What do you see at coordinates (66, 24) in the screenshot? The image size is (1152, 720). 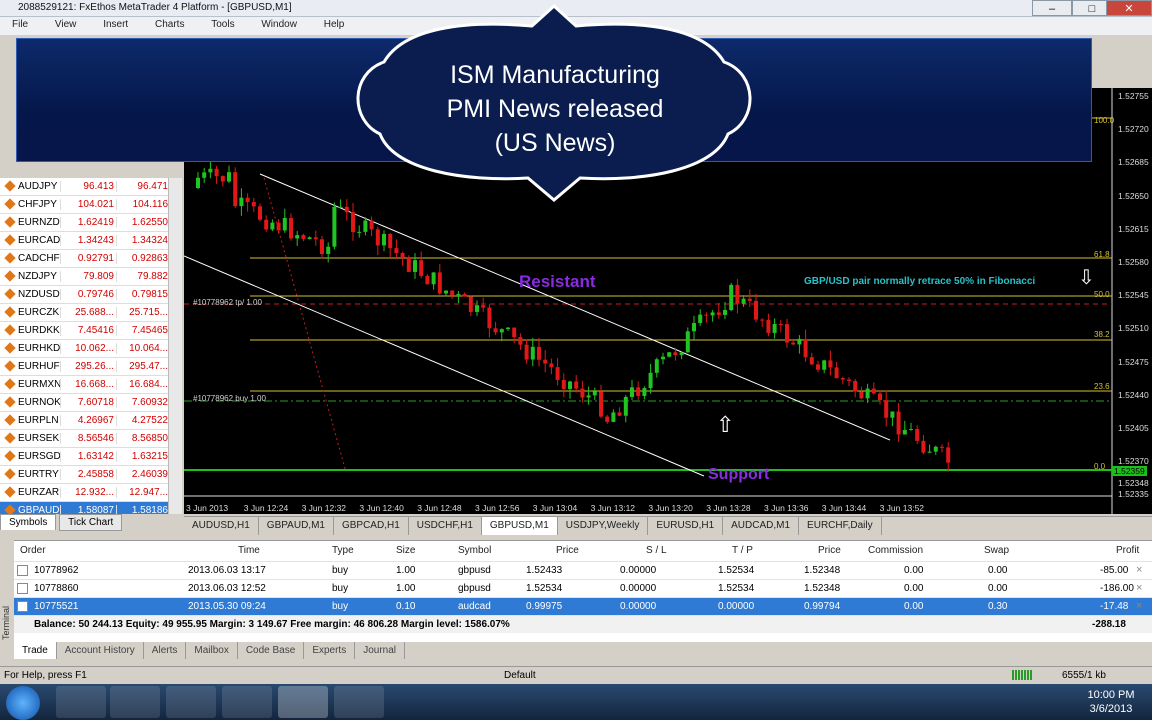 I see `menu-view: View` at bounding box center [66, 24].